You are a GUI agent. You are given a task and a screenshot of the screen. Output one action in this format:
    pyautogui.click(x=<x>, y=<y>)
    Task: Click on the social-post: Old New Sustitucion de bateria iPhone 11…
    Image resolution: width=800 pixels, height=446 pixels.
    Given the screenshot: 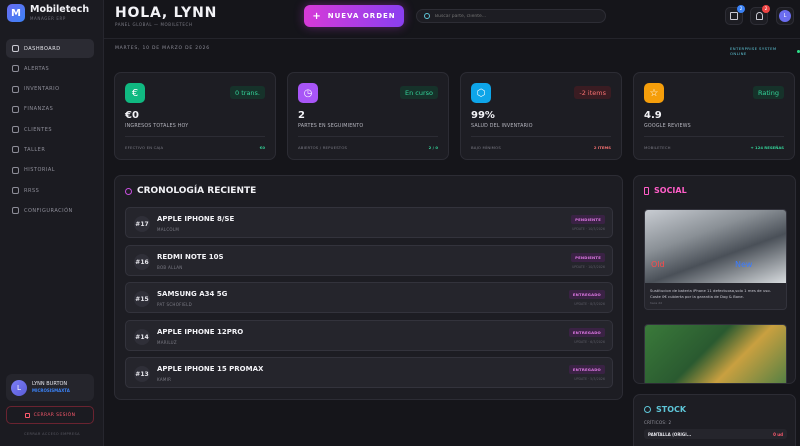 What is the action you would take?
    pyautogui.click(x=715, y=259)
    